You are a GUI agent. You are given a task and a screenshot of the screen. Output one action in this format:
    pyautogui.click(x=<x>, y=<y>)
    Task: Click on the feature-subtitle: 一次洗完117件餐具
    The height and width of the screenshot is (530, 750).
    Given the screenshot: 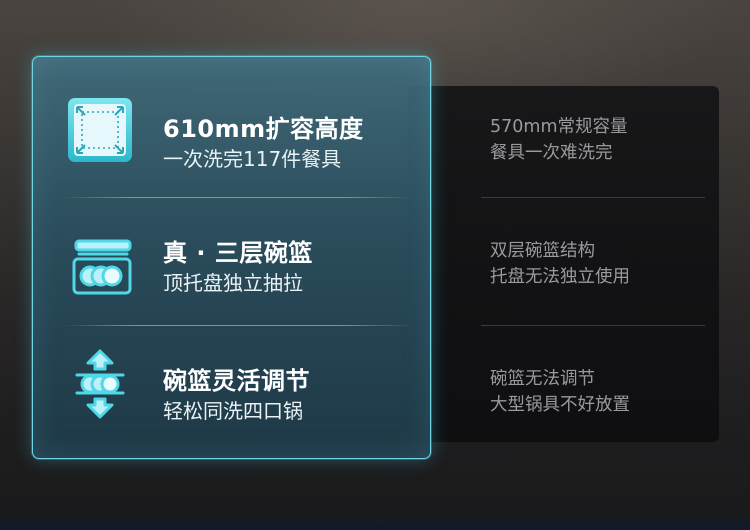 What is the action you would take?
    pyautogui.click(x=252, y=159)
    